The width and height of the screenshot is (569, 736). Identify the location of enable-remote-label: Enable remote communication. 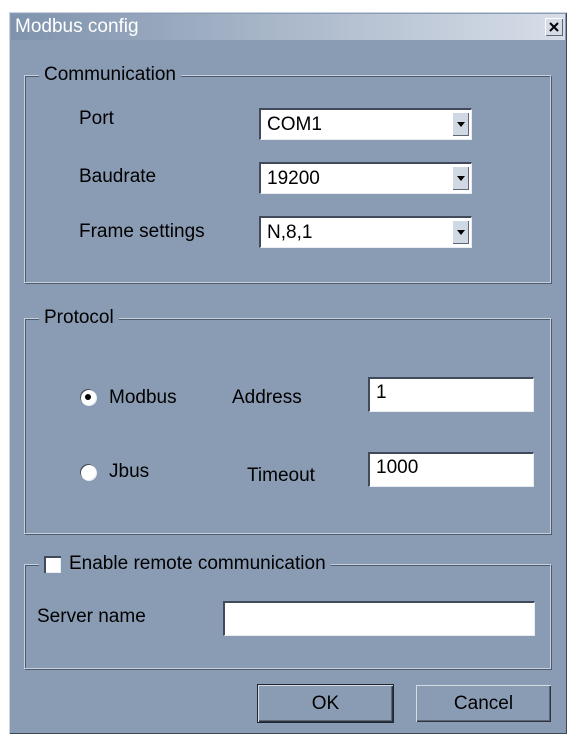
(197, 564).